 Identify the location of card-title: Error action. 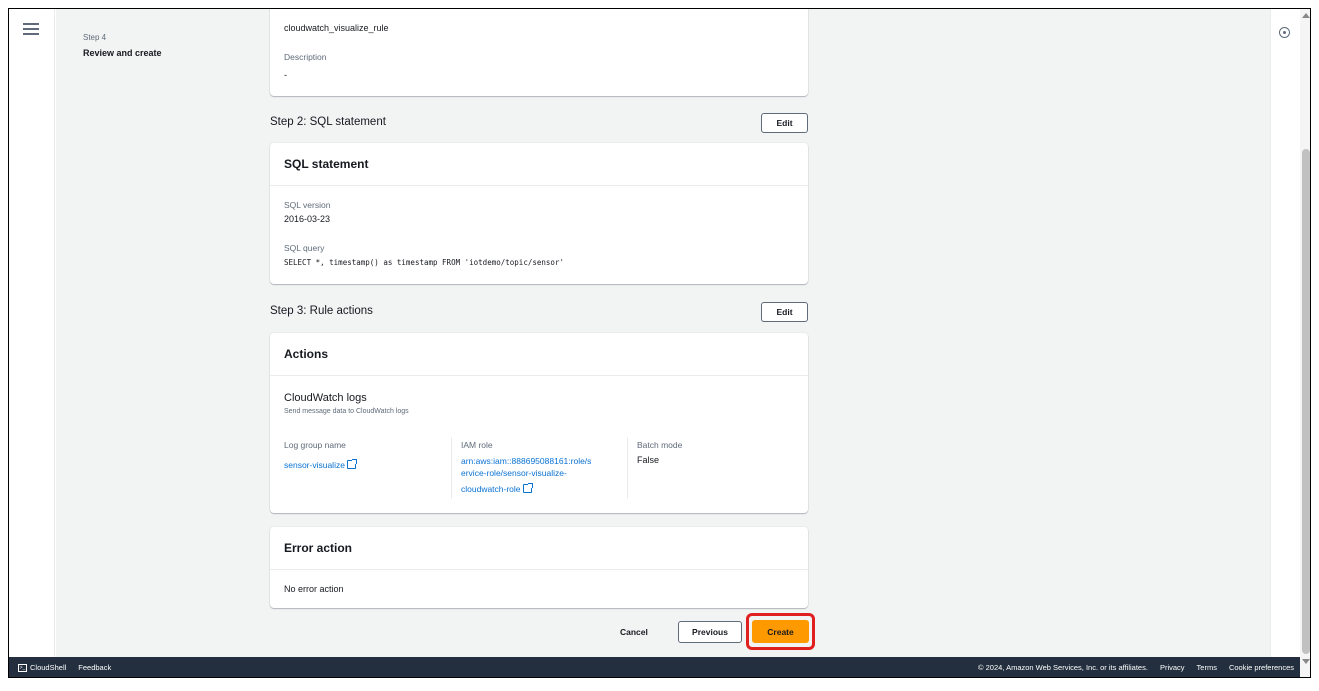
(539, 548).